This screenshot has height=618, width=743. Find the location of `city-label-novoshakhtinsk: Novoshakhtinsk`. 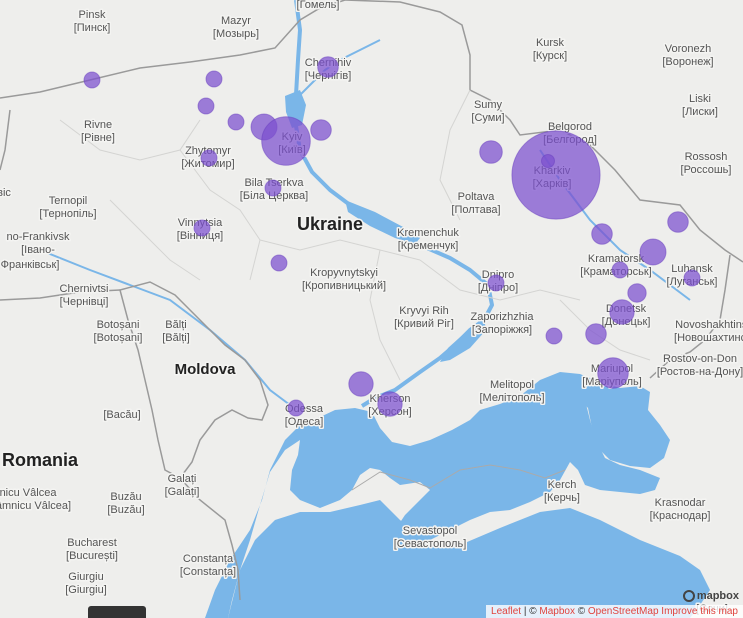

city-label-novoshakhtinsk: Novoshakhtinsk is located at coordinates (709, 325).